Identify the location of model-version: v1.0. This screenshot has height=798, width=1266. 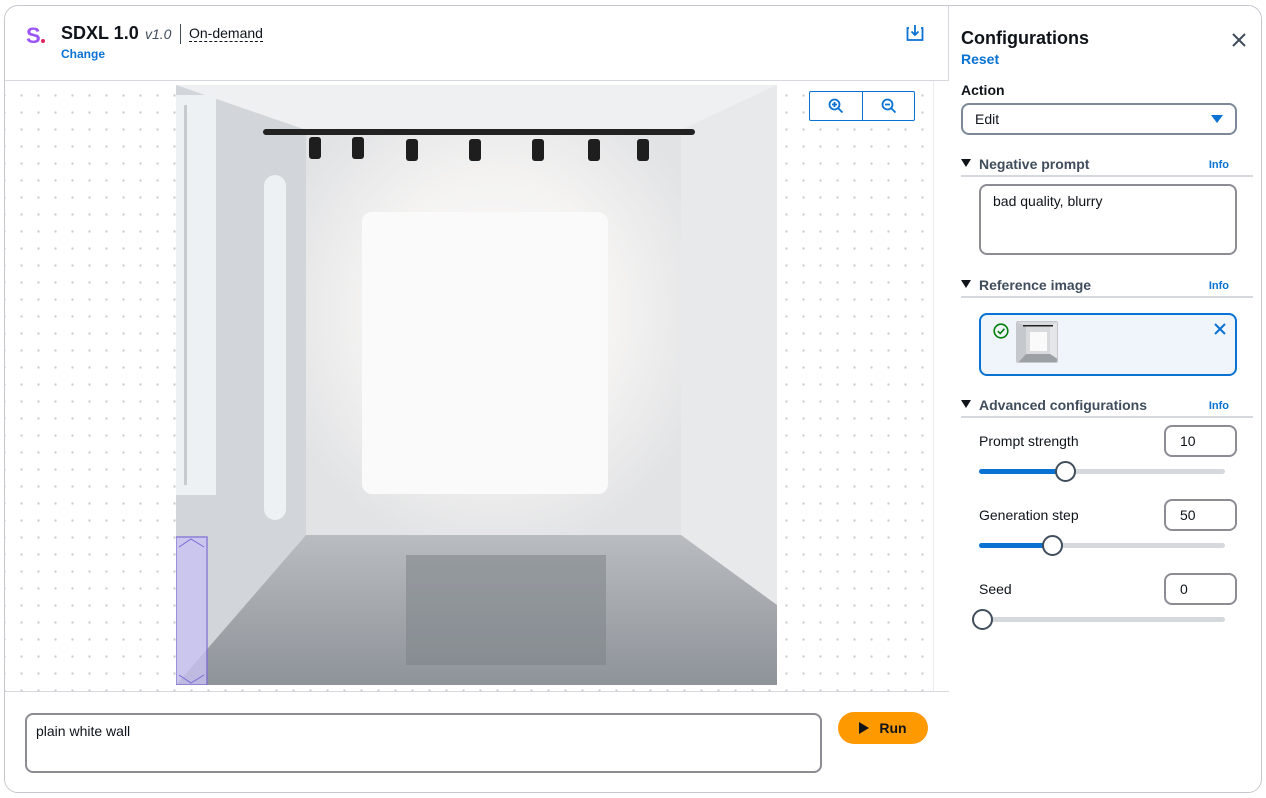
(158, 34).